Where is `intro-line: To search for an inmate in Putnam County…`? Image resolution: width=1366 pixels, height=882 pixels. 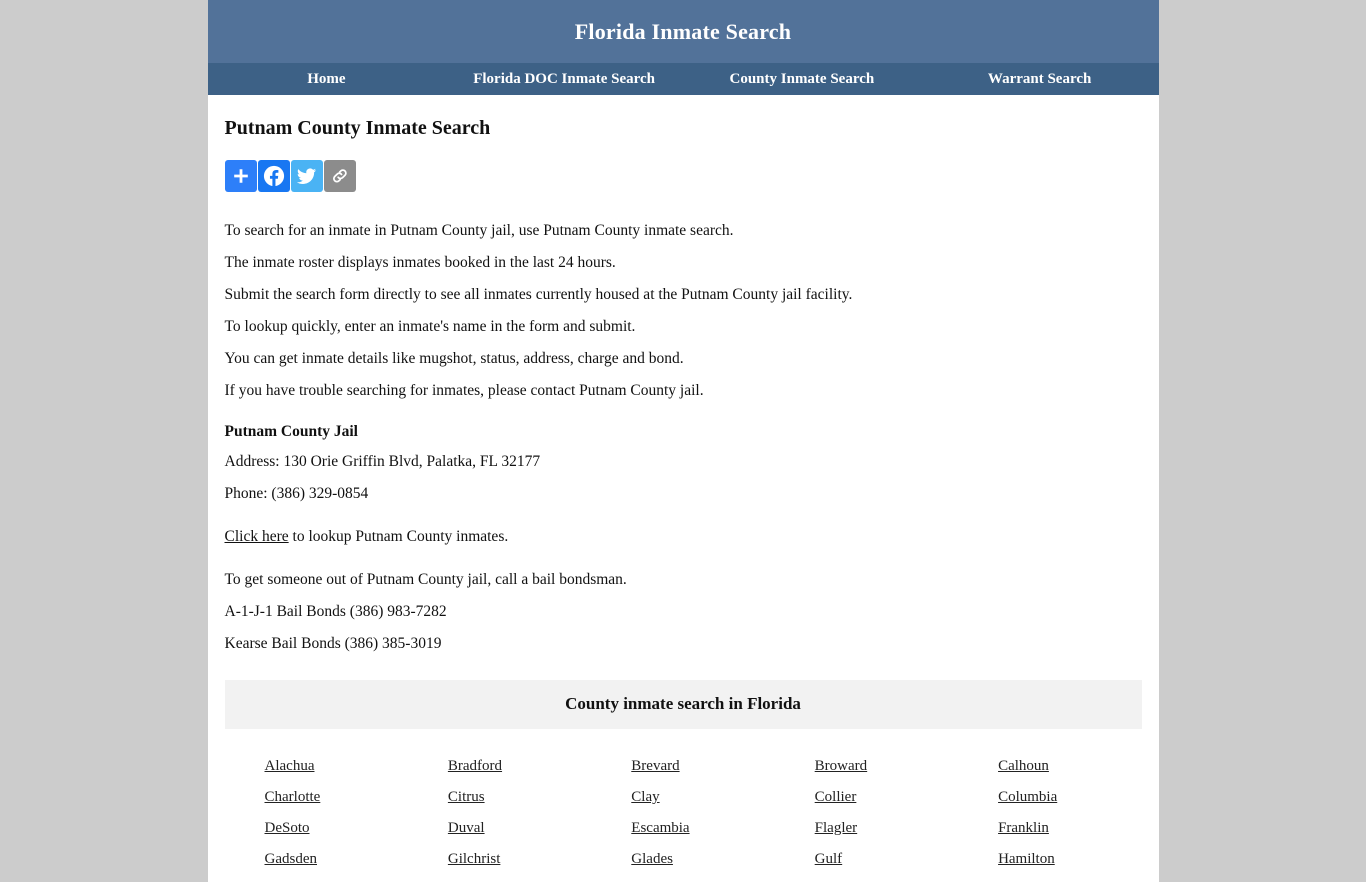 intro-line: To search for an inmate in Putnam County… is located at coordinates (479, 230).